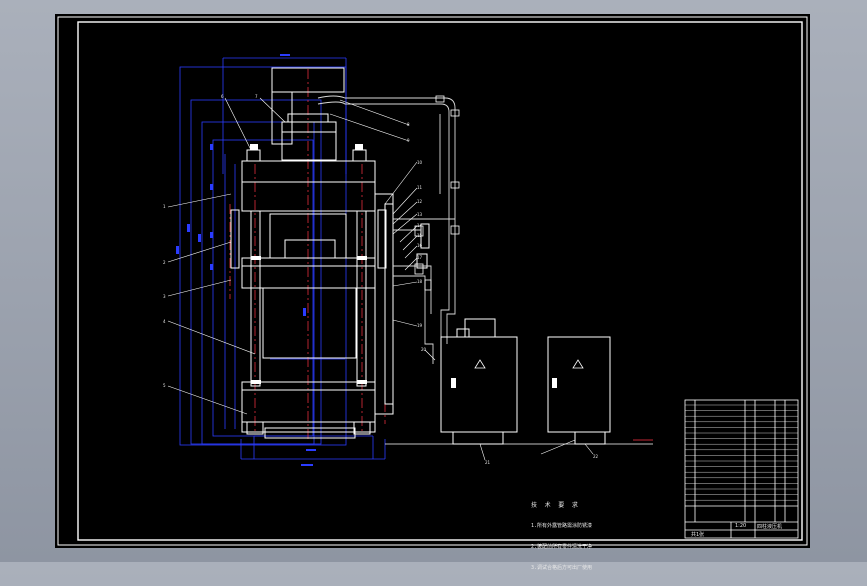 The height and width of the screenshot is (586, 867). What do you see at coordinates (596, 456) in the screenshot?
I see `balloon-22: 22` at bounding box center [596, 456].